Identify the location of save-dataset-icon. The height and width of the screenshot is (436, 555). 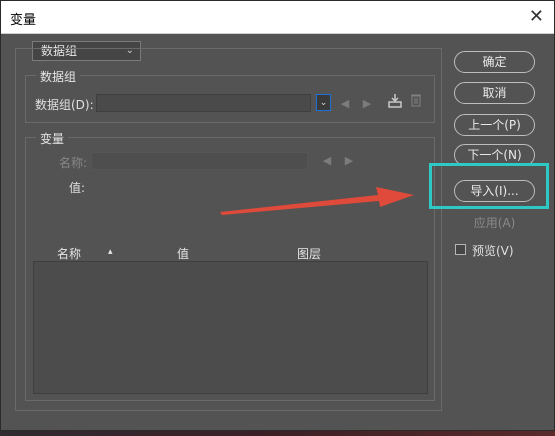
(395, 103).